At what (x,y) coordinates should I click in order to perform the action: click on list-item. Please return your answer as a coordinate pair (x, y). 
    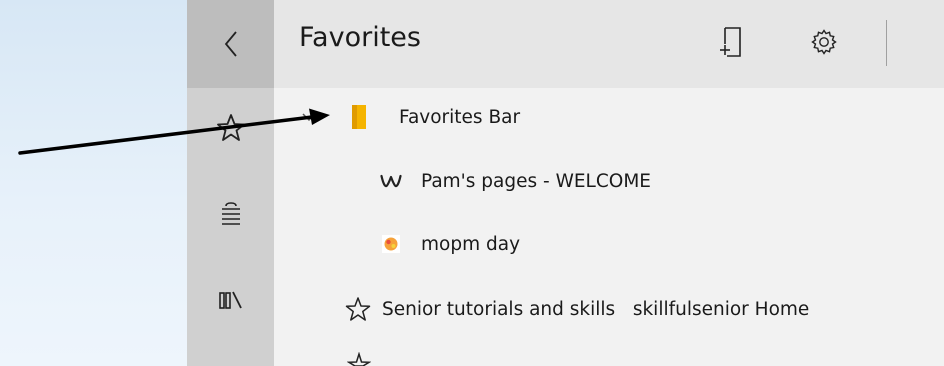
    Looking at the image, I should click on (609, 359).